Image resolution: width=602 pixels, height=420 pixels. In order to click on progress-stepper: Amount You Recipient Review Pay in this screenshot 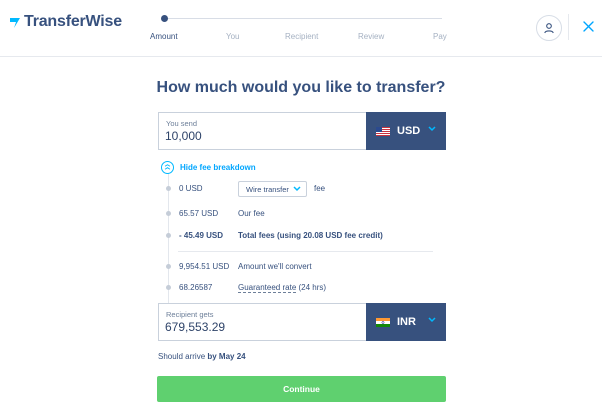, I will do `click(300, 28)`.